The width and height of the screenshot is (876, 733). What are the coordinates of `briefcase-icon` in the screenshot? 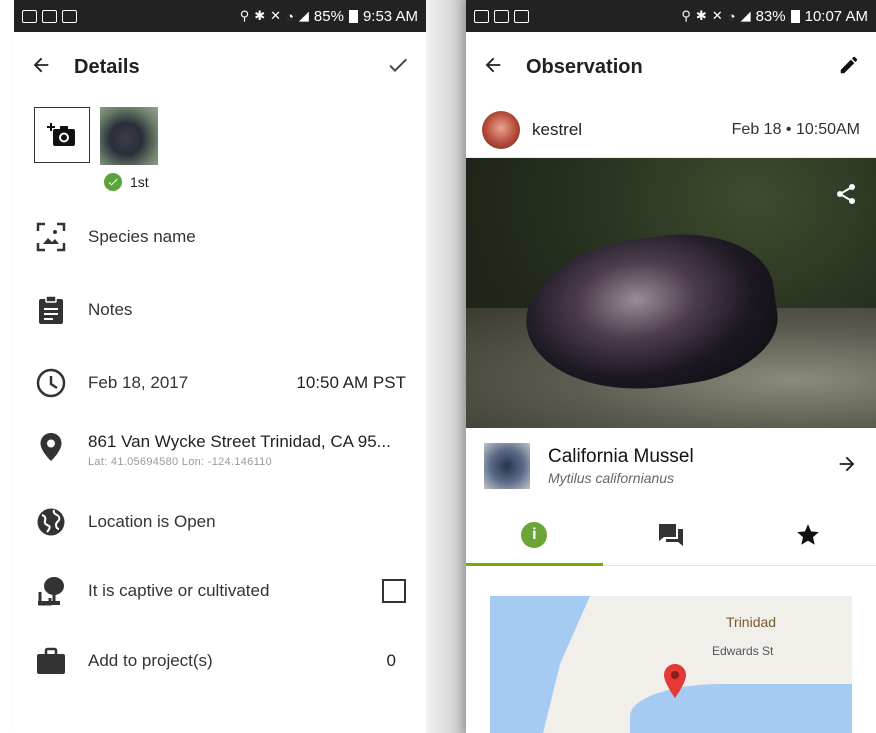 It's located at (51, 661).